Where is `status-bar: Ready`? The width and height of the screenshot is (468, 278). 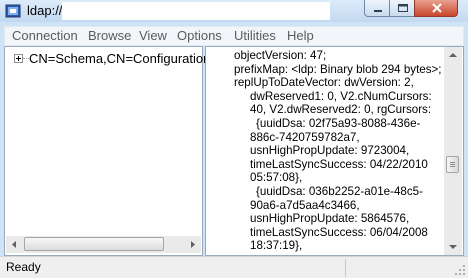 status-bar: Ready is located at coordinates (234, 267).